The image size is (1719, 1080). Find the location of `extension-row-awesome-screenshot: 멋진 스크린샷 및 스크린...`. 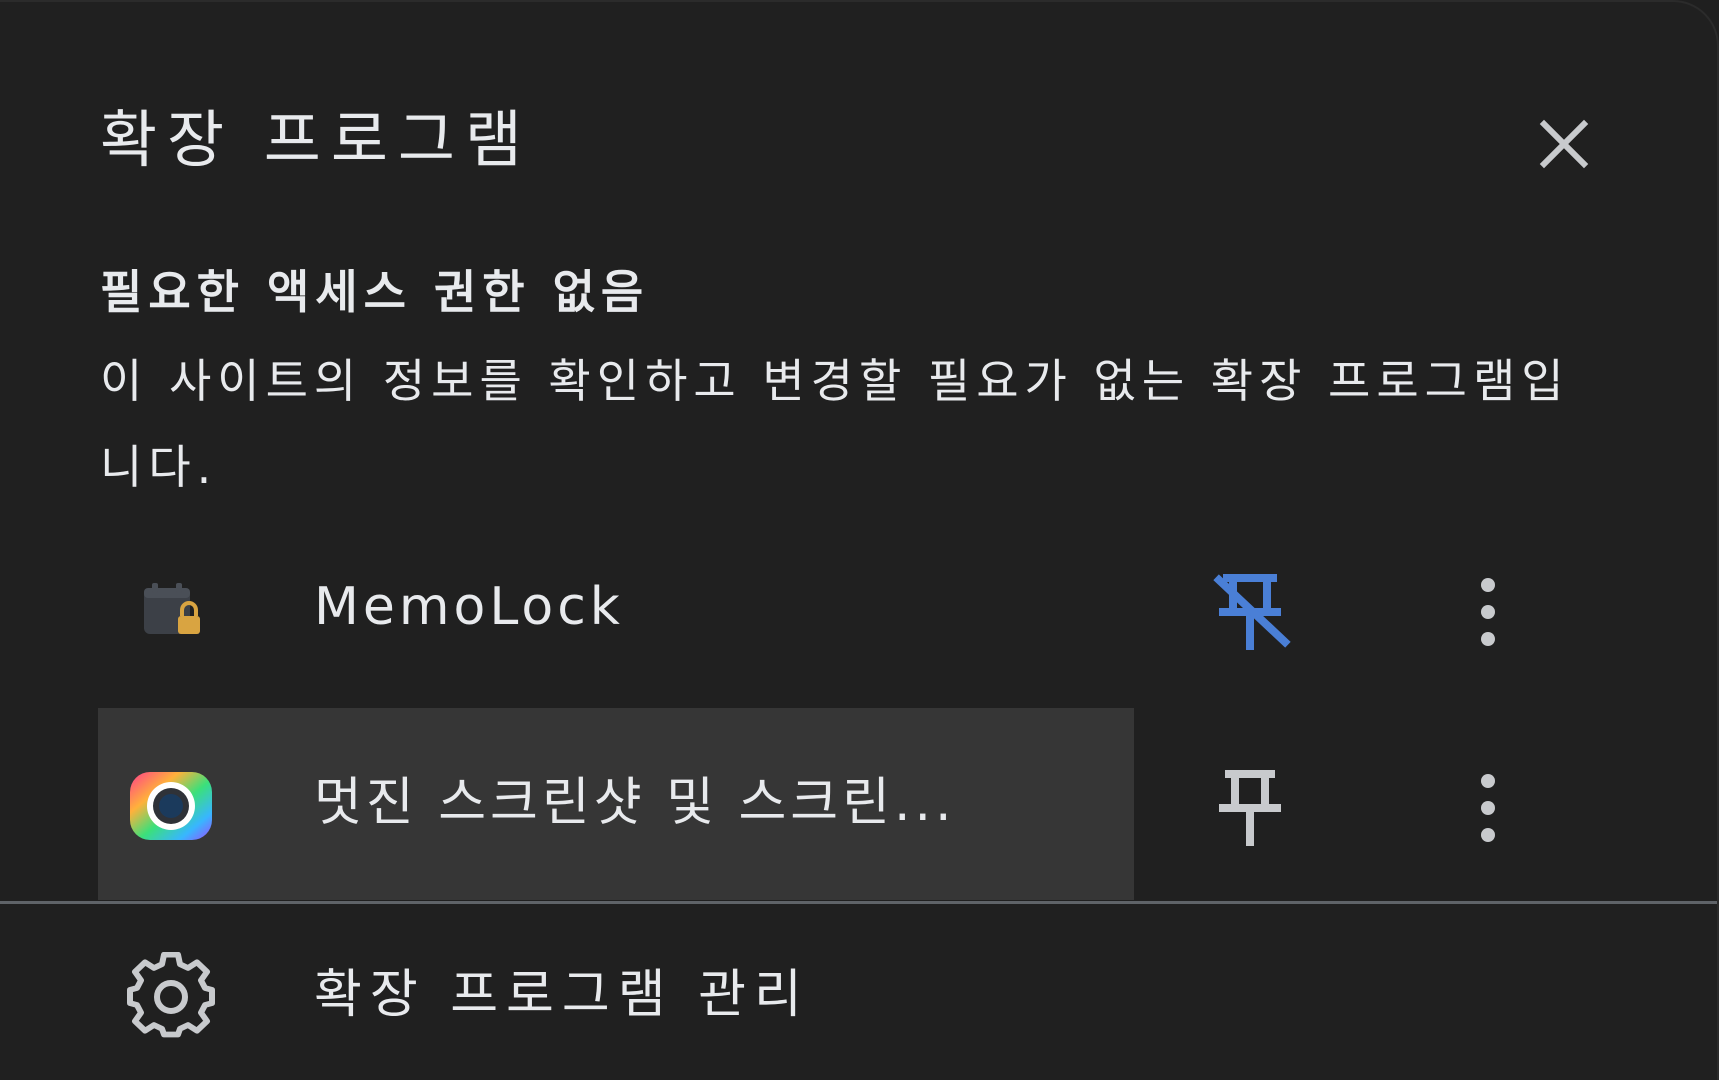

extension-row-awesome-screenshot: 멋진 스크린샷 및 스크린... is located at coordinates (616, 804).